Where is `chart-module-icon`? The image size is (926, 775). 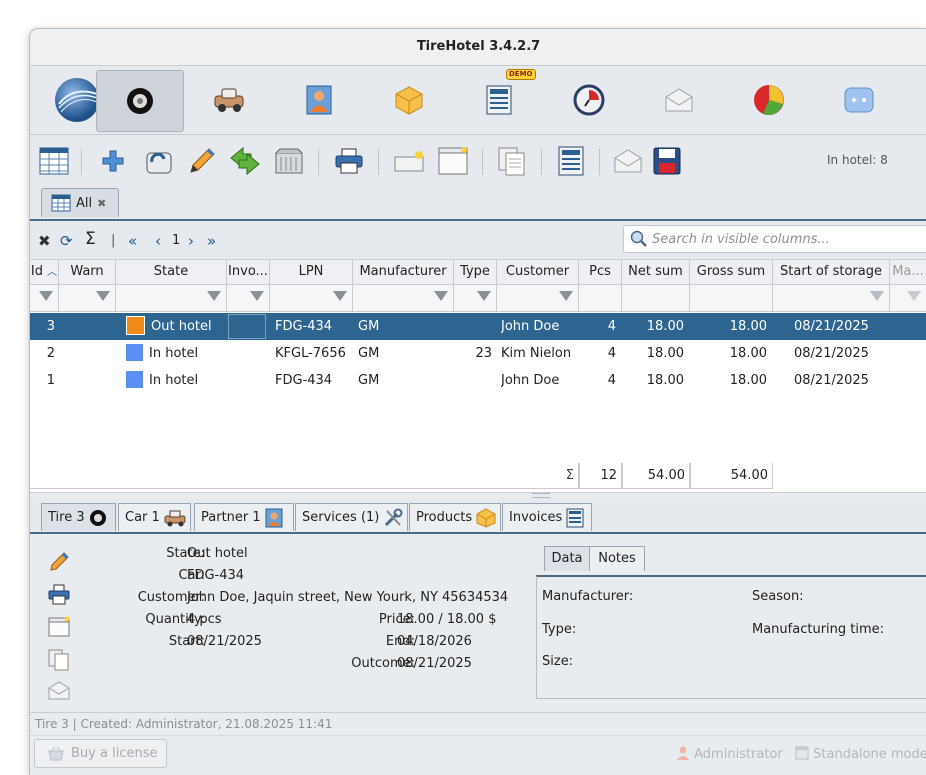 chart-module-icon is located at coordinates (769, 100).